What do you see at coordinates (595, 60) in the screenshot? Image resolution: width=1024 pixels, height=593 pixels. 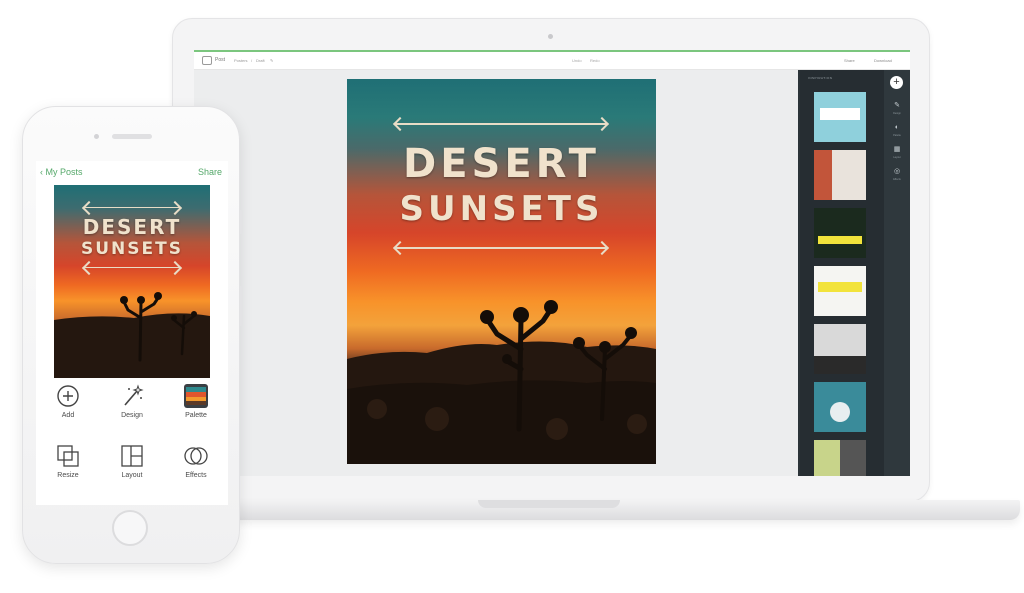 I see `redo-button: Redo` at bounding box center [595, 60].